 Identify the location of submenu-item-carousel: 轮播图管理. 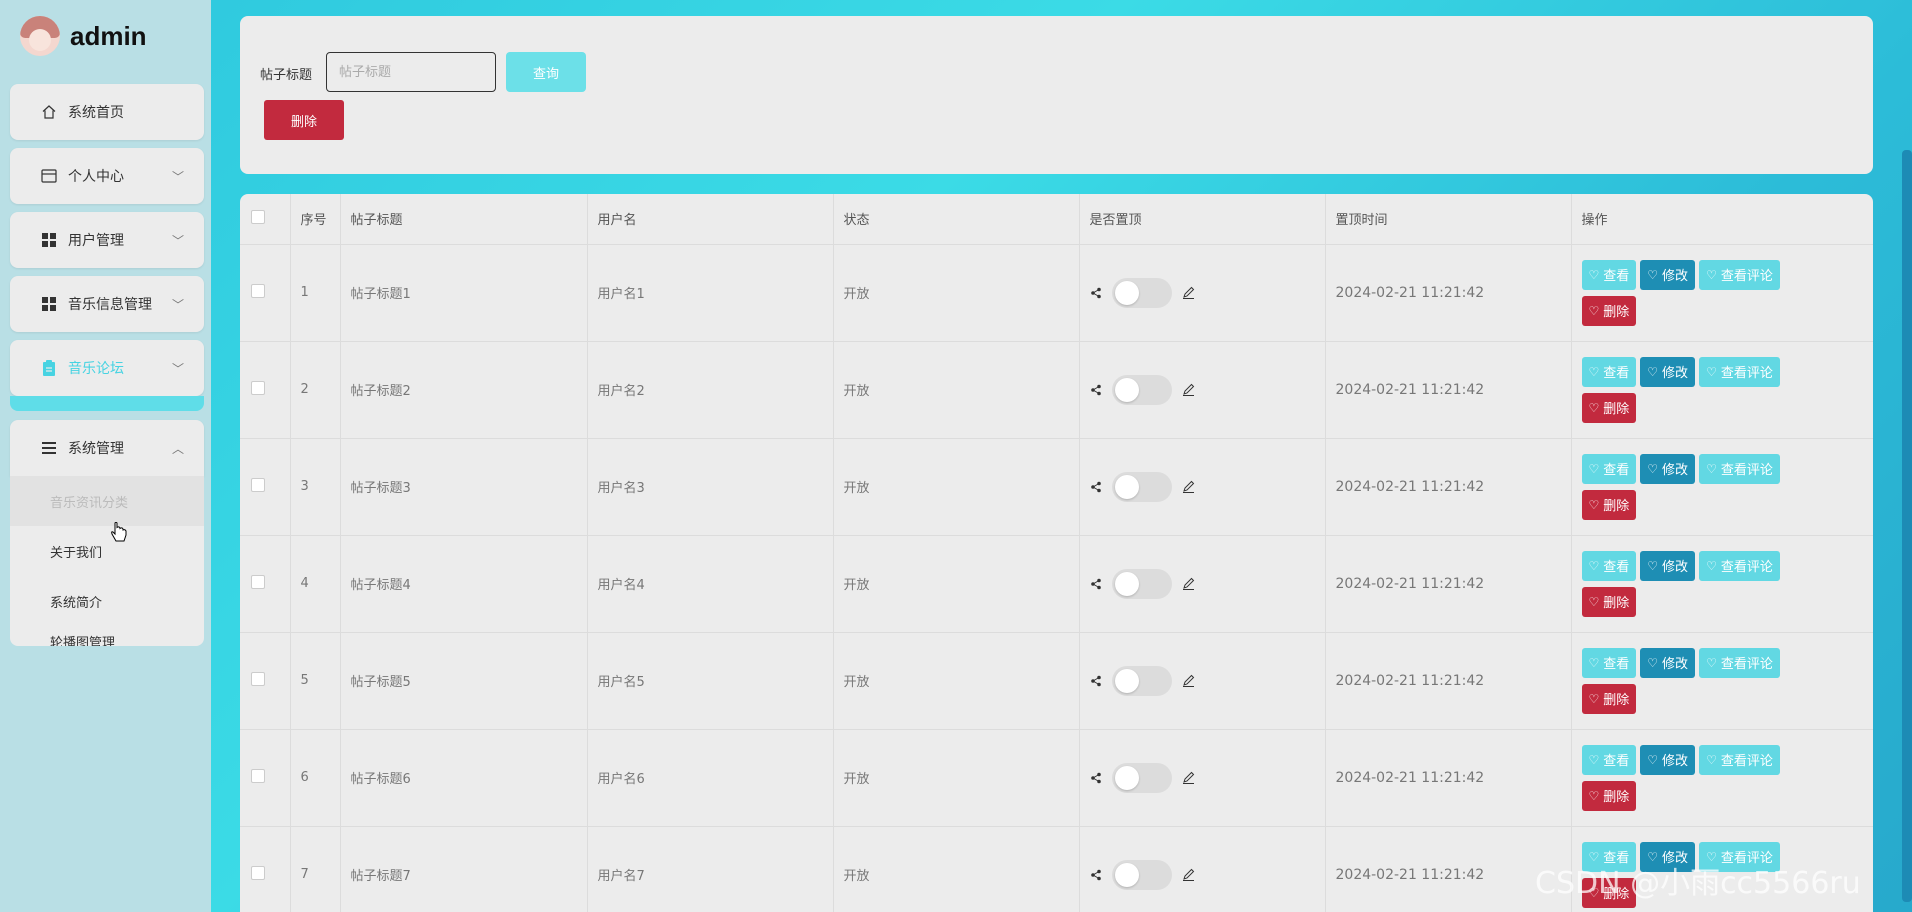
(107, 636).